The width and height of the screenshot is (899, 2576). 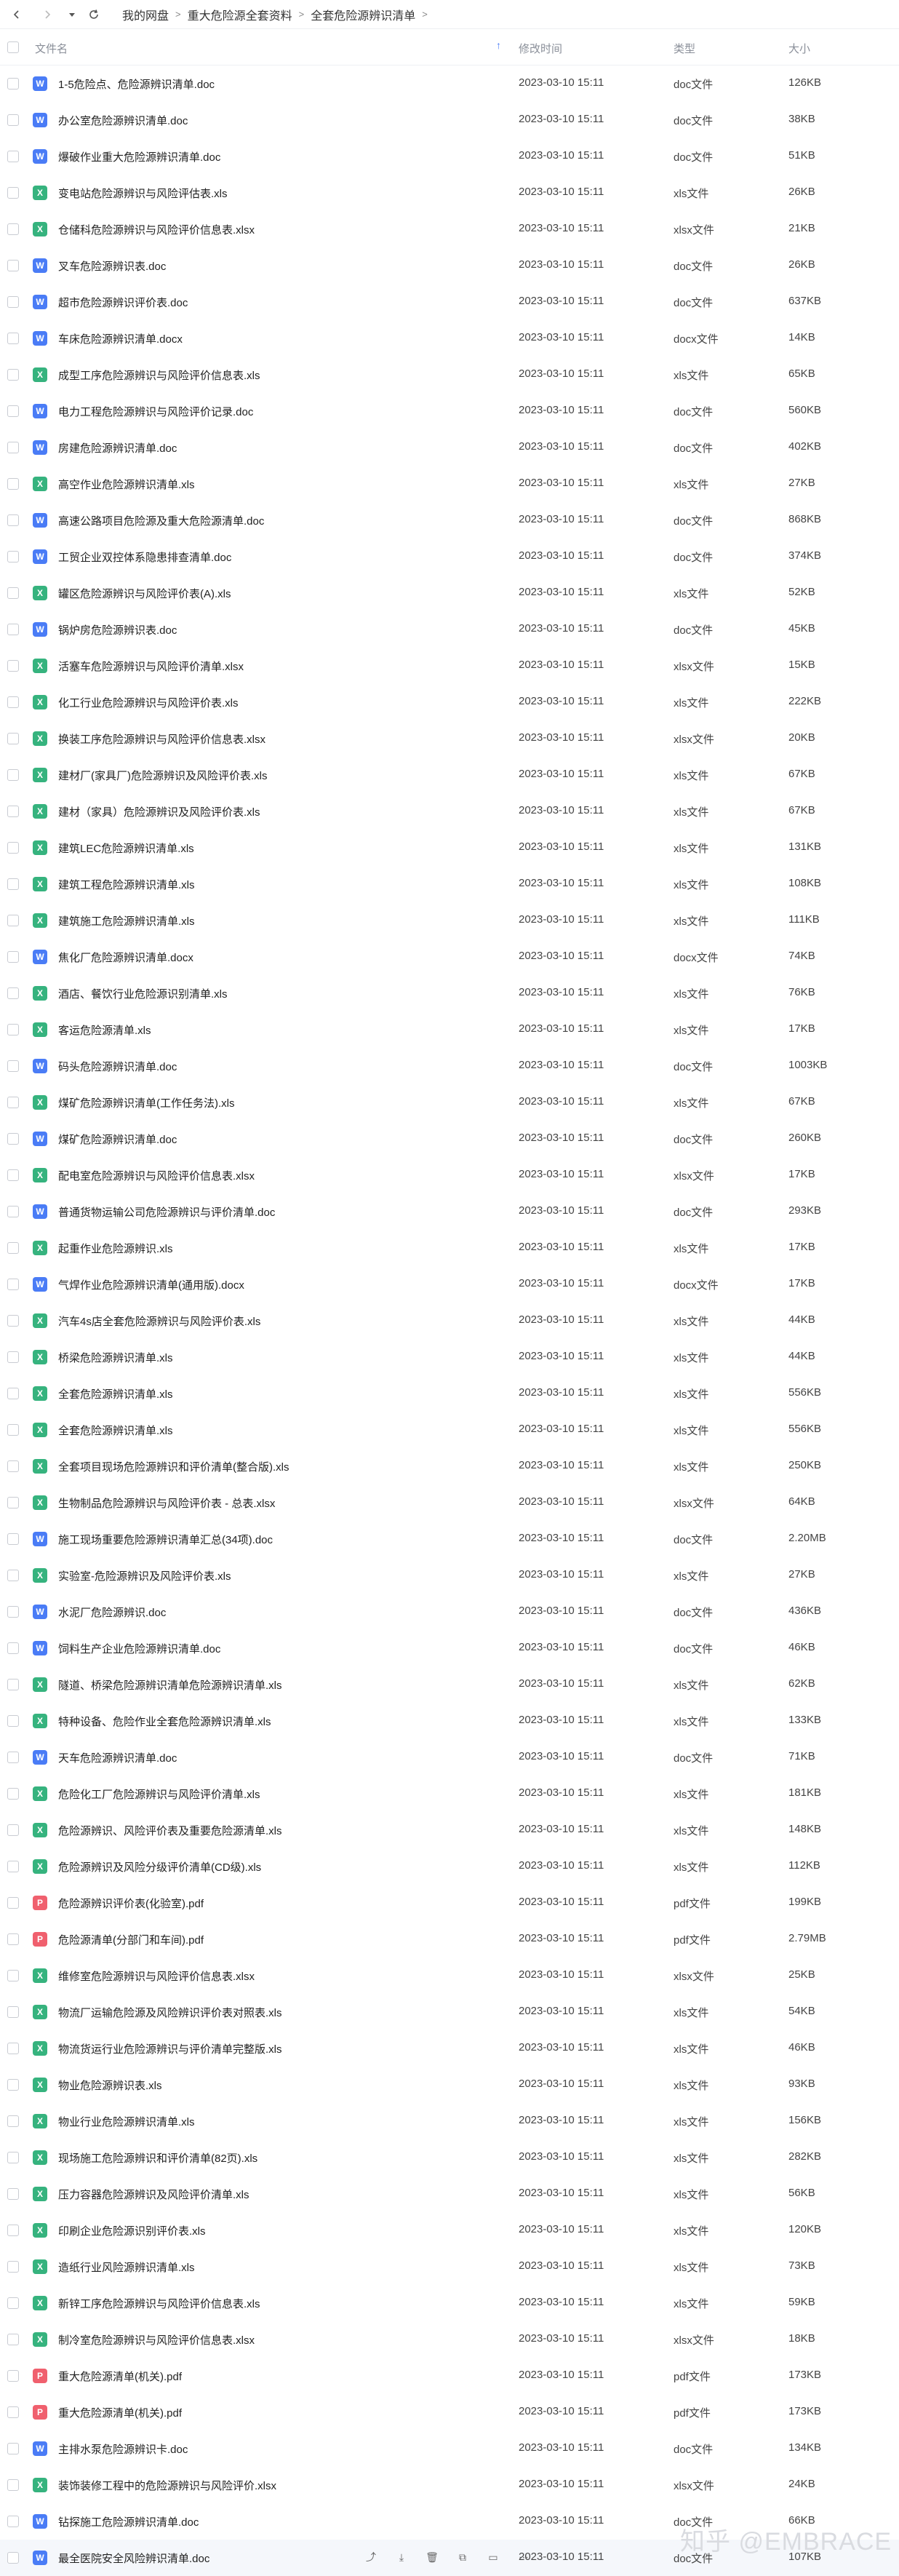 I want to click on file-row: X 起重作业危险源辨识.xls 2023-03-10 15:11 xls文件 17KB, so click(x=450, y=1248).